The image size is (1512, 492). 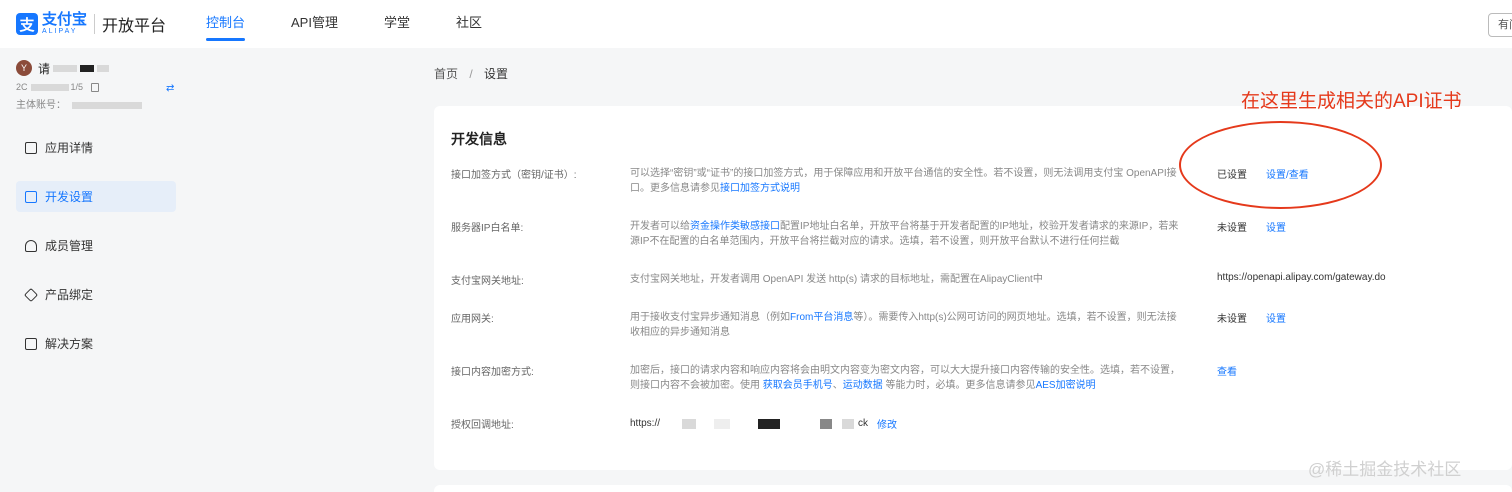 I want to click on logo-divider, so click(x=95, y=24).